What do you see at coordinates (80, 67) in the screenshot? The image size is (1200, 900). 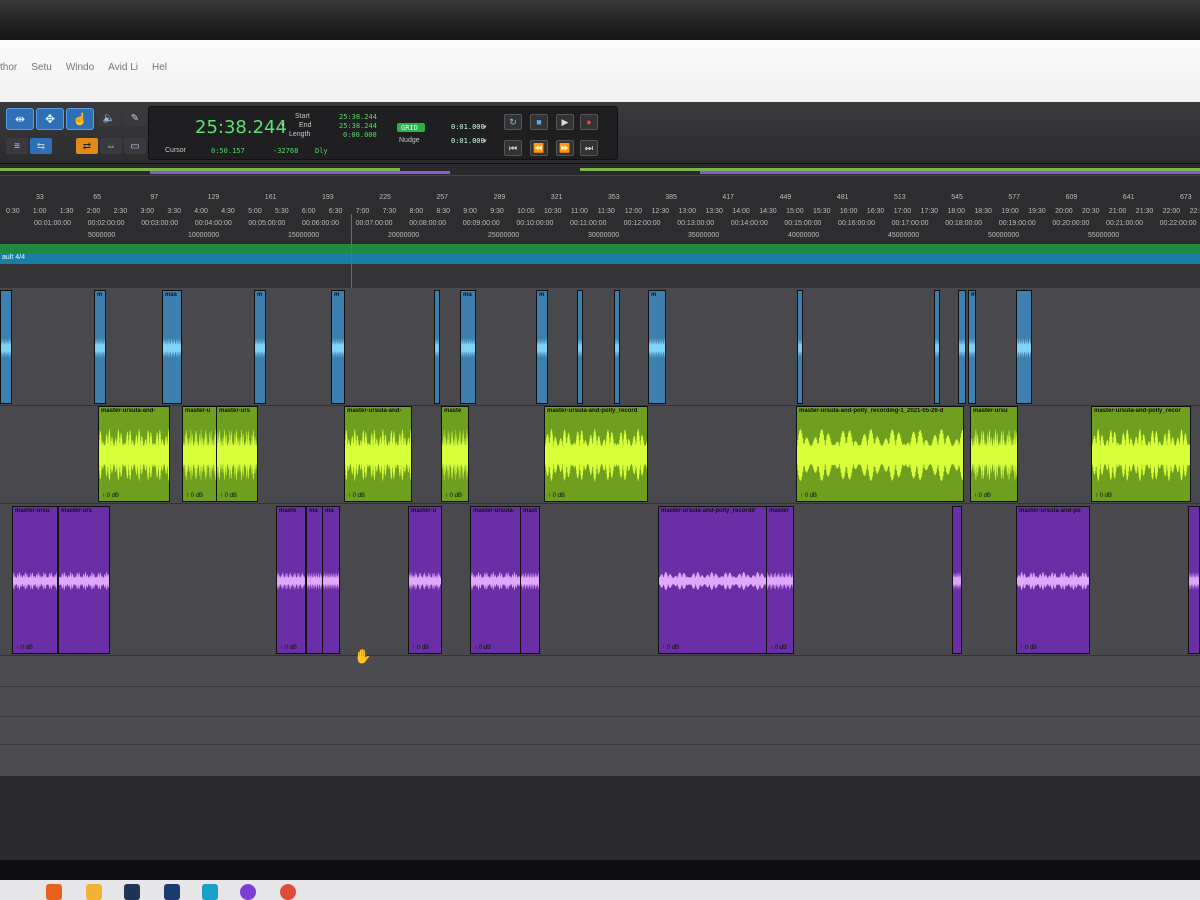 I see `menu-item-window: Windo` at bounding box center [80, 67].